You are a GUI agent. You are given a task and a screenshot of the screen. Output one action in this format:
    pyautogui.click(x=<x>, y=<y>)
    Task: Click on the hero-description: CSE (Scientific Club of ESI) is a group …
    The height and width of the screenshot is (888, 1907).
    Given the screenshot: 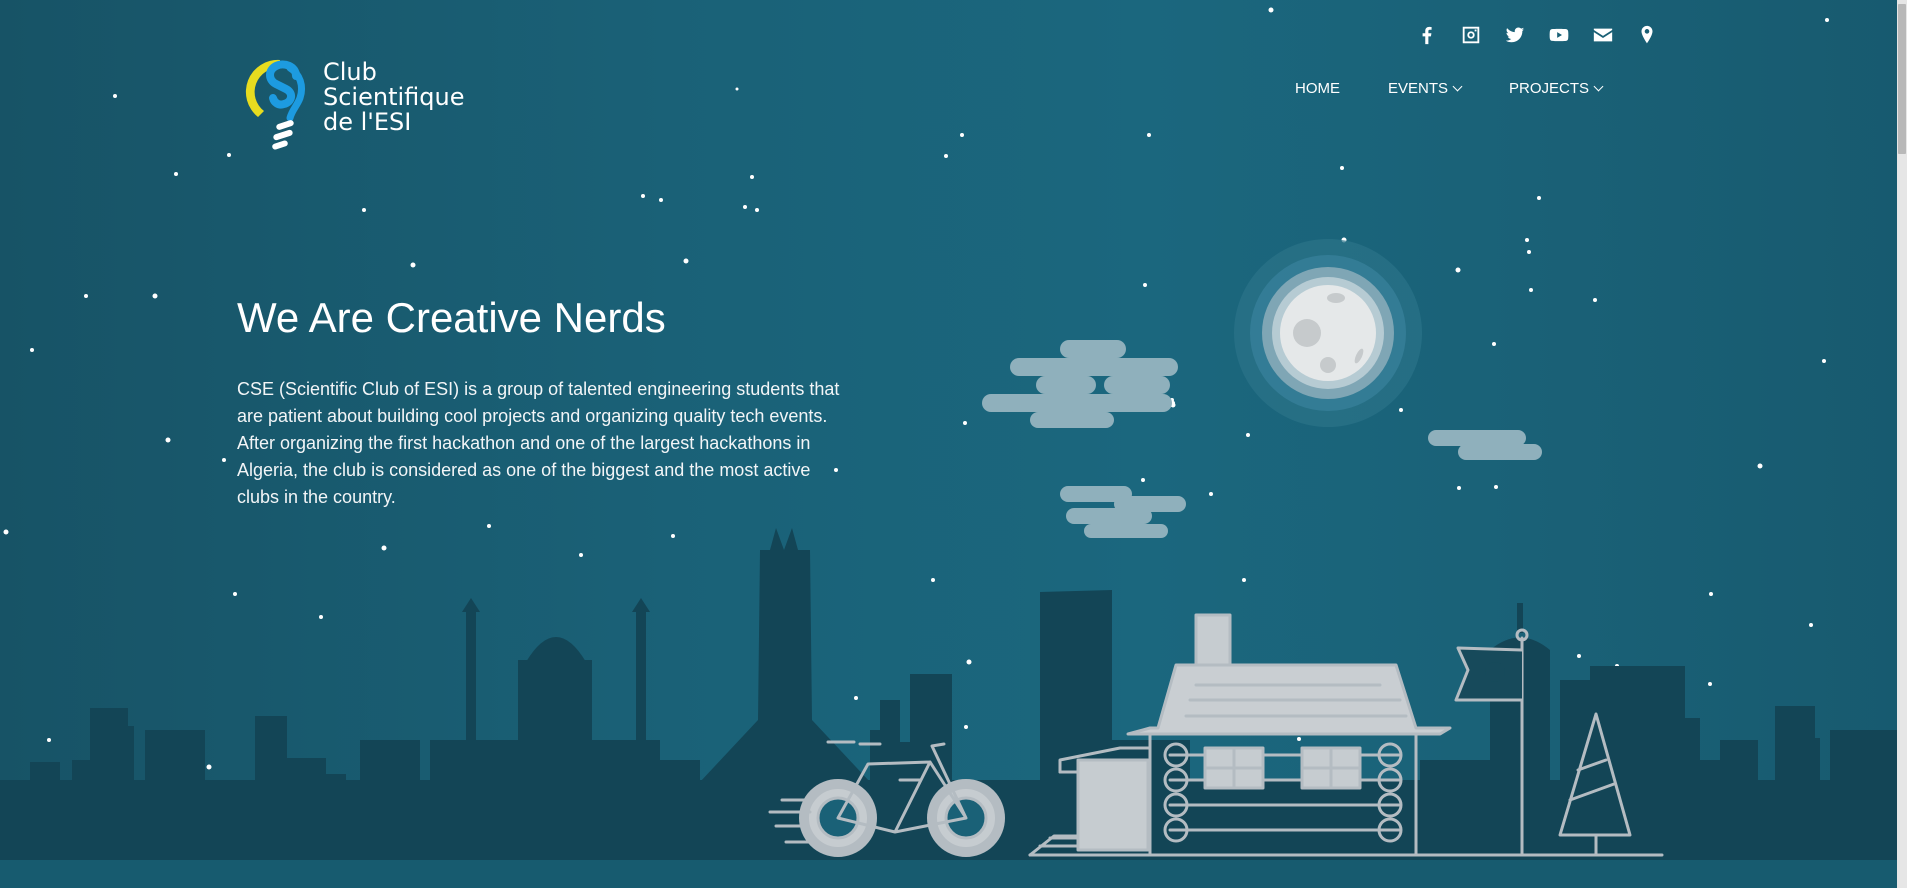 What is the action you would take?
    pyautogui.click(x=538, y=443)
    